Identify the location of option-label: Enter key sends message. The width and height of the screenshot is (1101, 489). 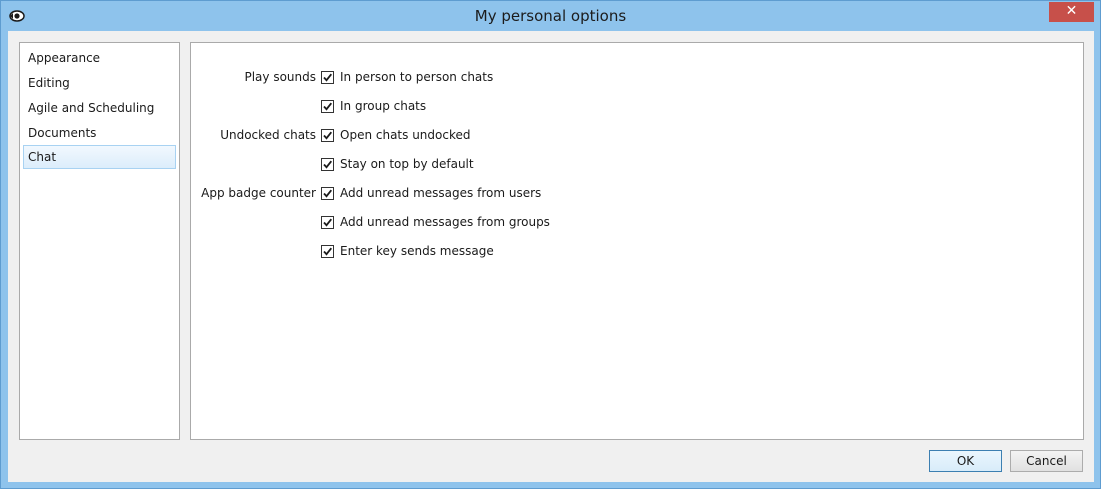
(417, 251).